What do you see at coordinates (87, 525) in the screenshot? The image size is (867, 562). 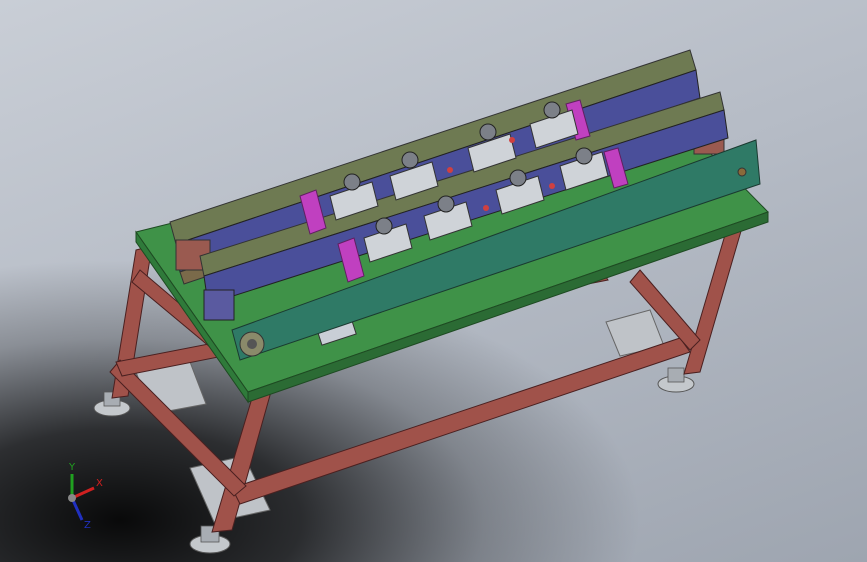 I see `z-axis-label: Z` at bounding box center [87, 525].